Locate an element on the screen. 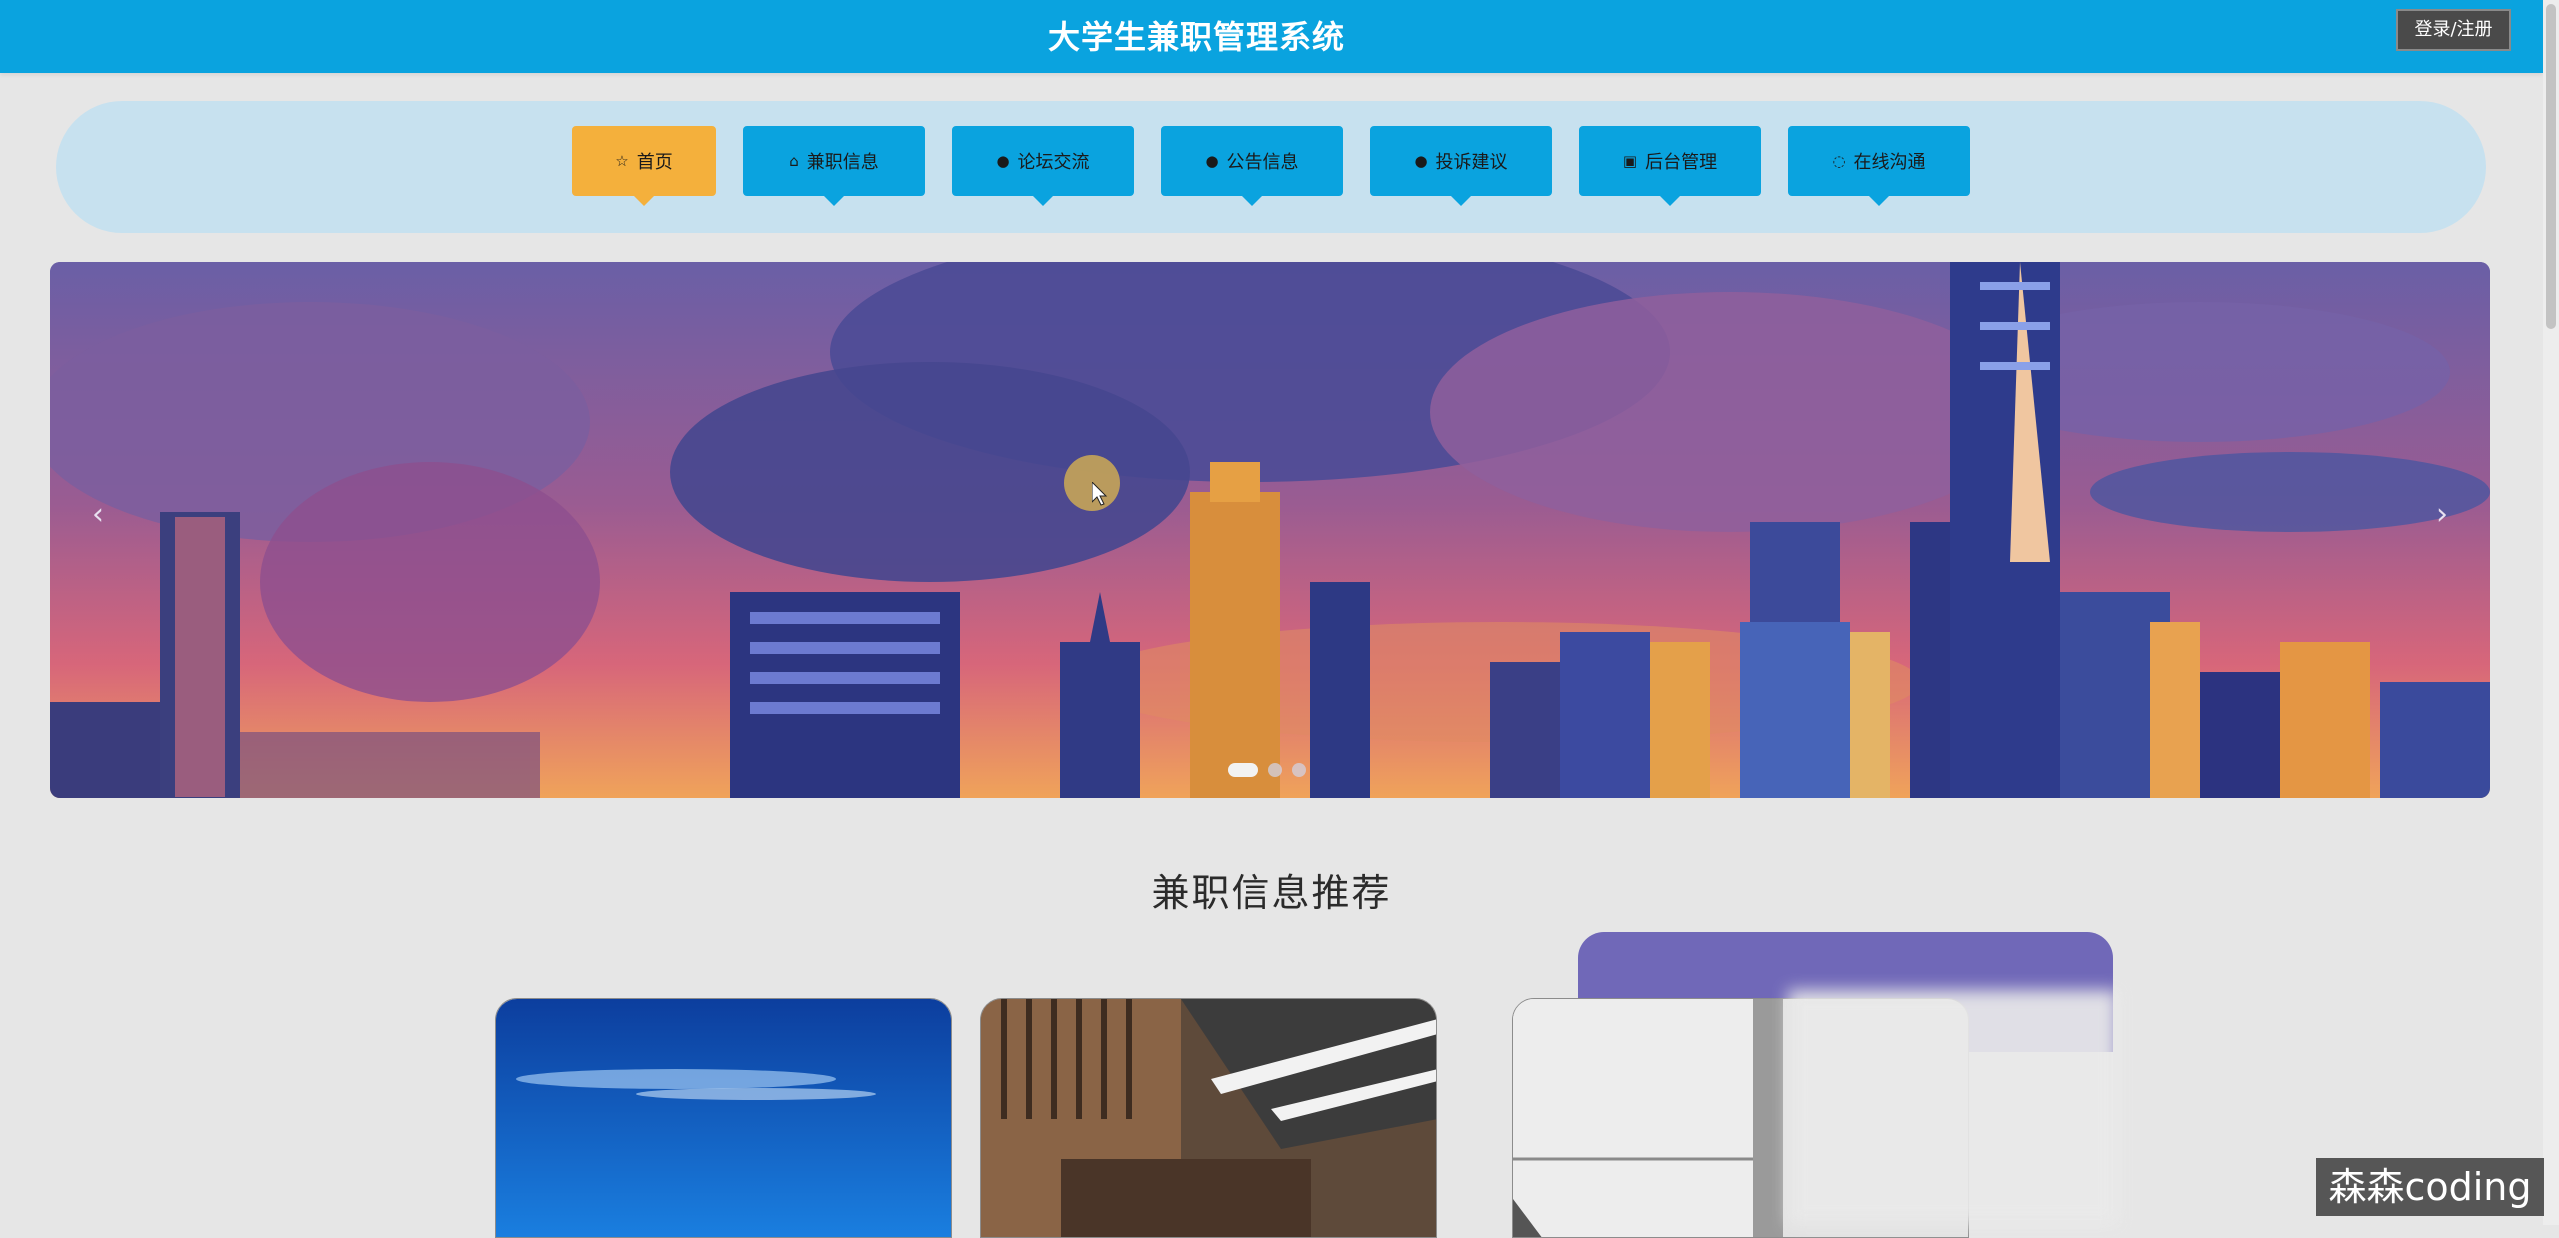  top-header: 大学生兼职管理系统 登录/注册 is located at coordinates (1271, 36).